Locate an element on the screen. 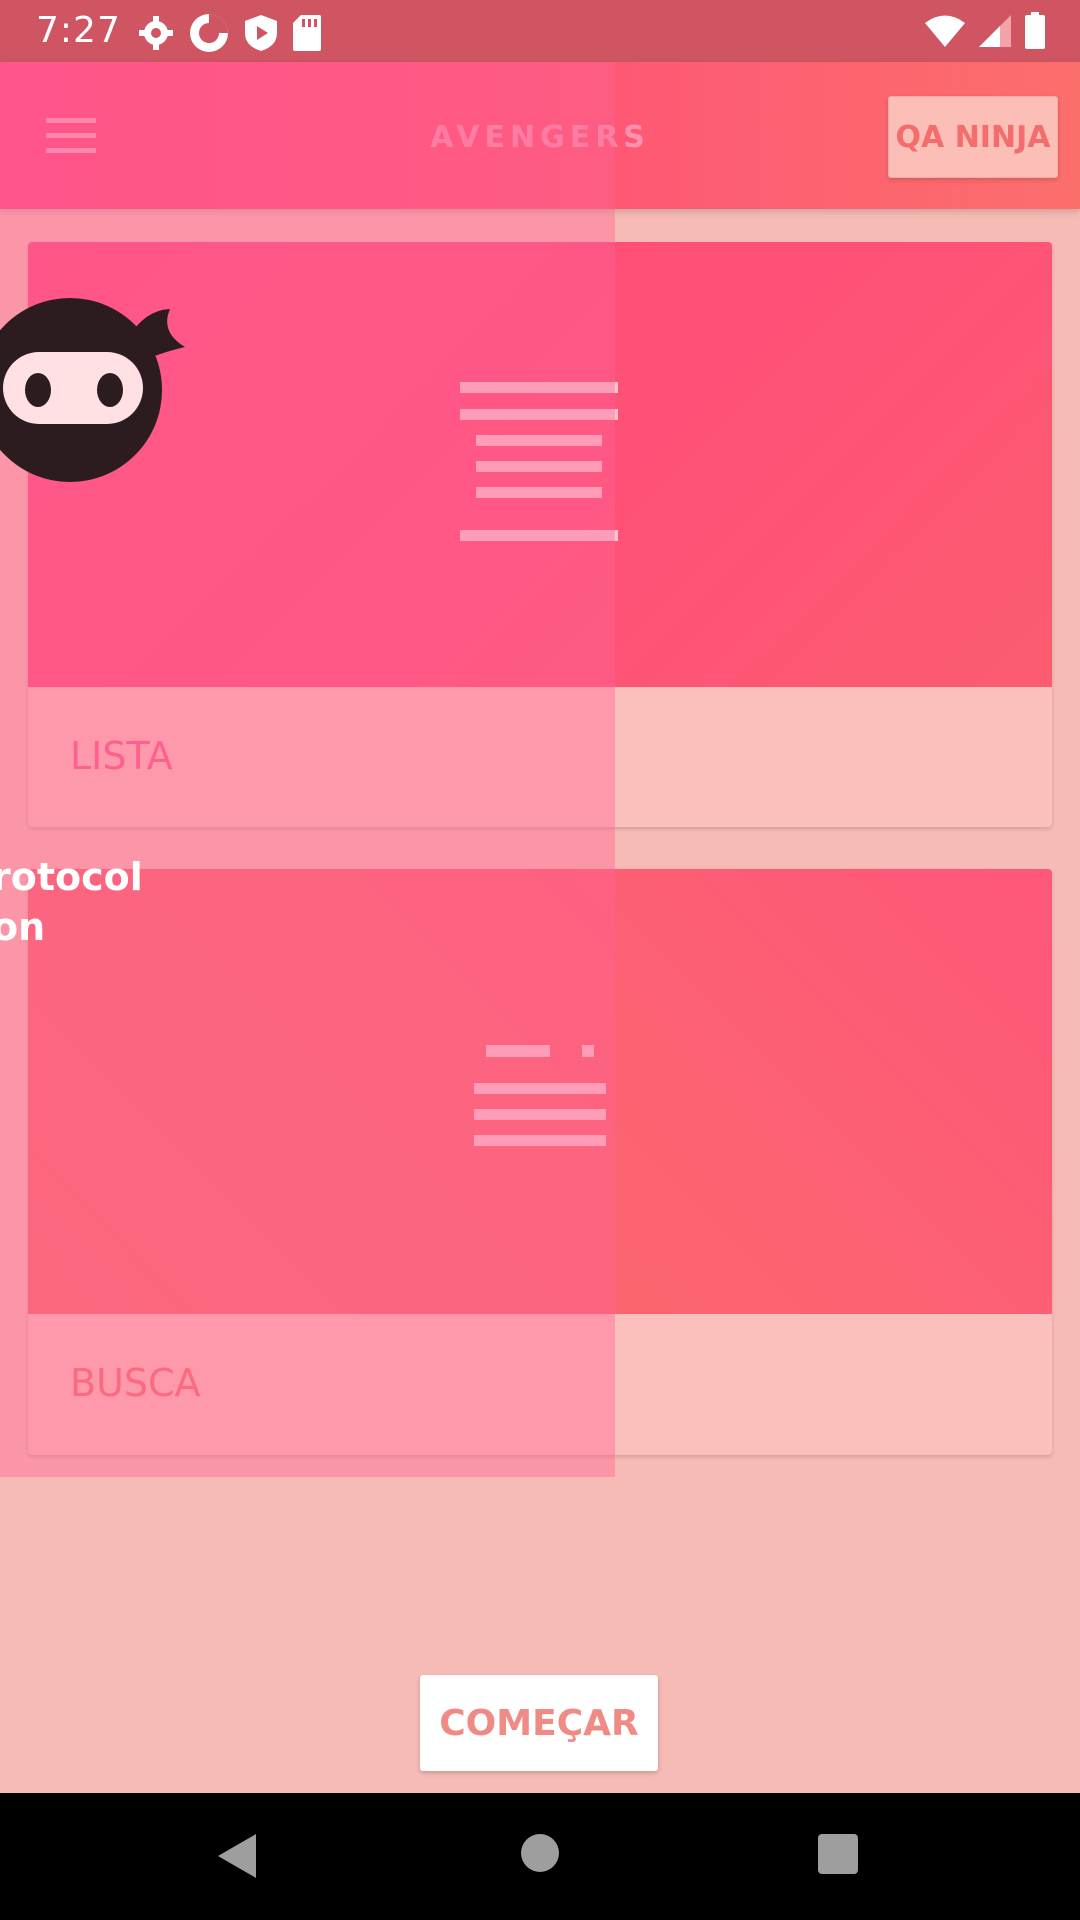 This screenshot has height=1920, width=1080. wifi-icon is located at coordinates (945, 31).